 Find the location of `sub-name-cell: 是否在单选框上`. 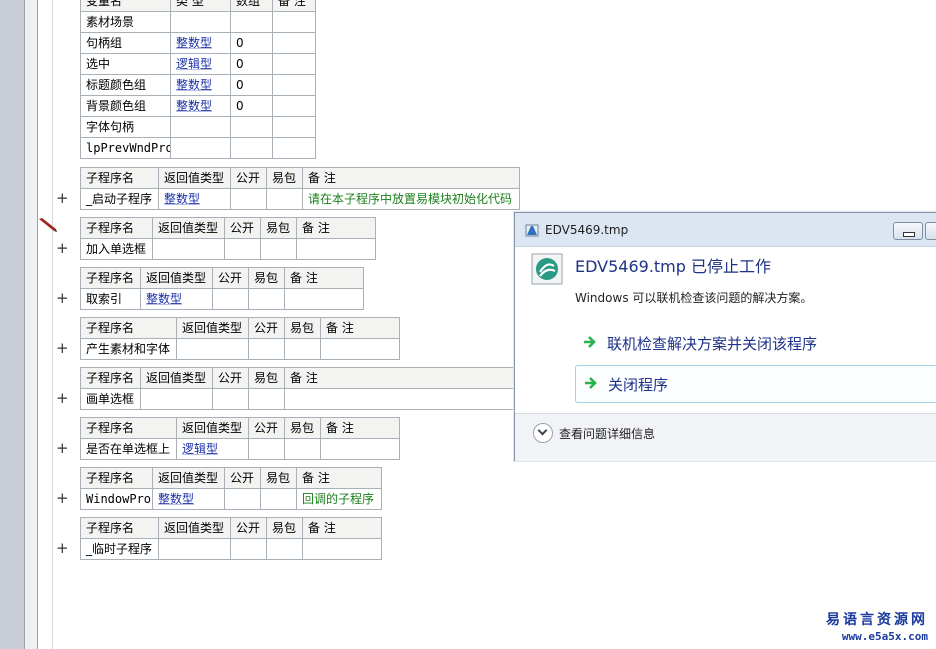

sub-name-cell: 是否在单选框上 is located at coordinates (128, 449).